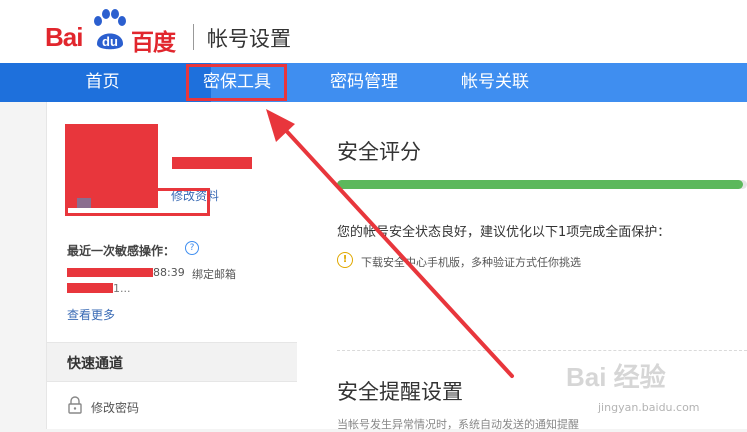 This screenshot has width=747, height=432. Describe the element at coordinates (193, 37) in the screenshot. I see `header-divider` at that location.